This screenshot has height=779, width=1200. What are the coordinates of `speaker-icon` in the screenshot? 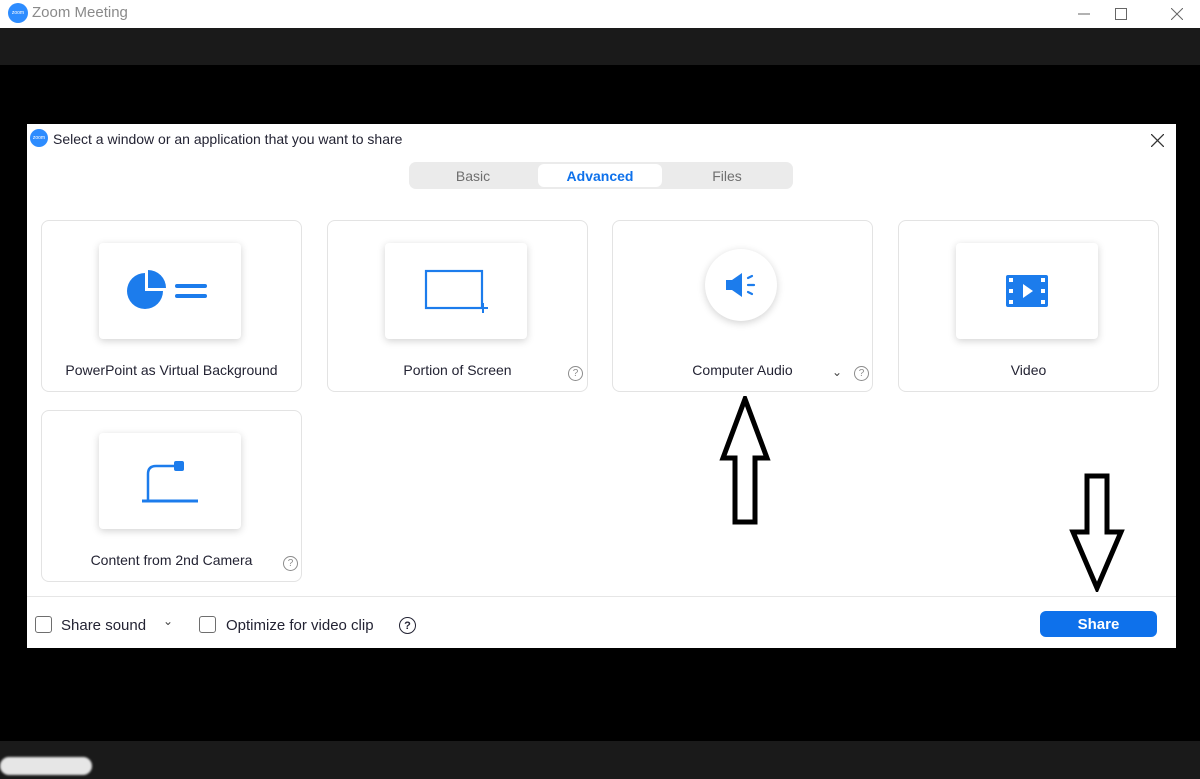 It's located at (741, 285).